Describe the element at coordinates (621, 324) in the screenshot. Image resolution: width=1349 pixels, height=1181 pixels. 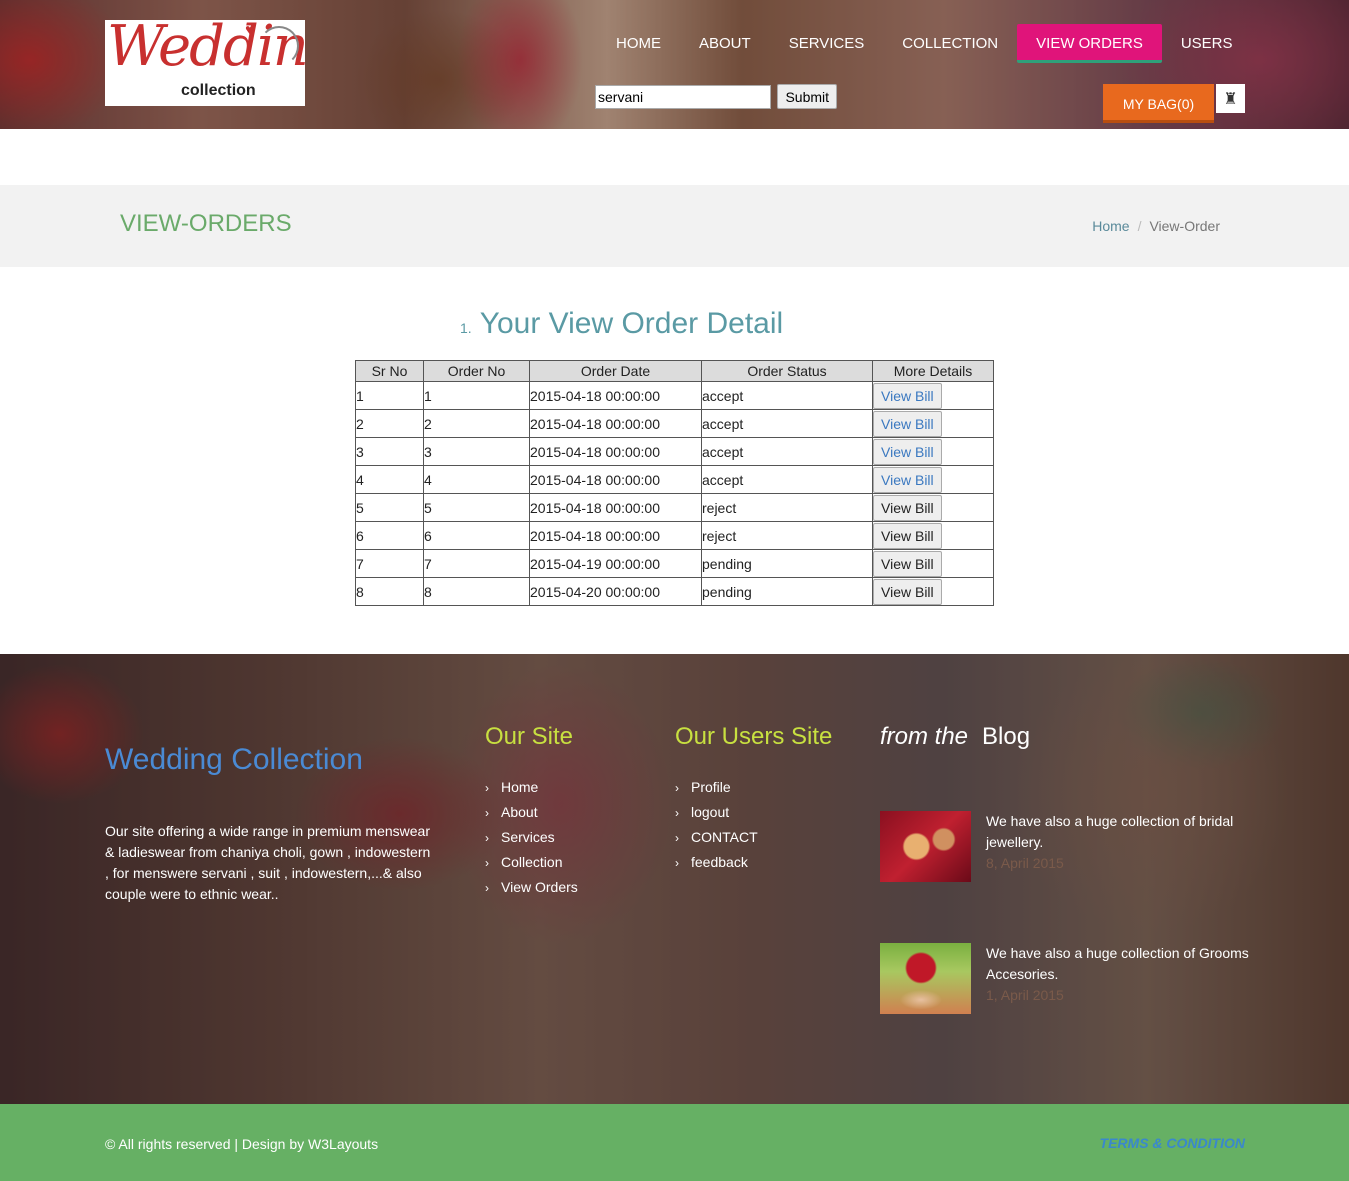
I see `order-detail-heading: 1. Your View Order Detail` at that location.